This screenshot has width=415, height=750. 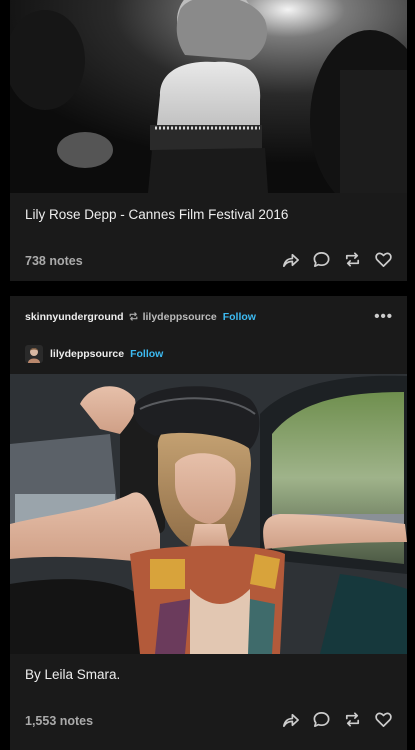 What do you see at coordinates (209, 354) in the screenshot?
I see `author-row: lilydeppsource Follow` at bounding box center [209, 354].